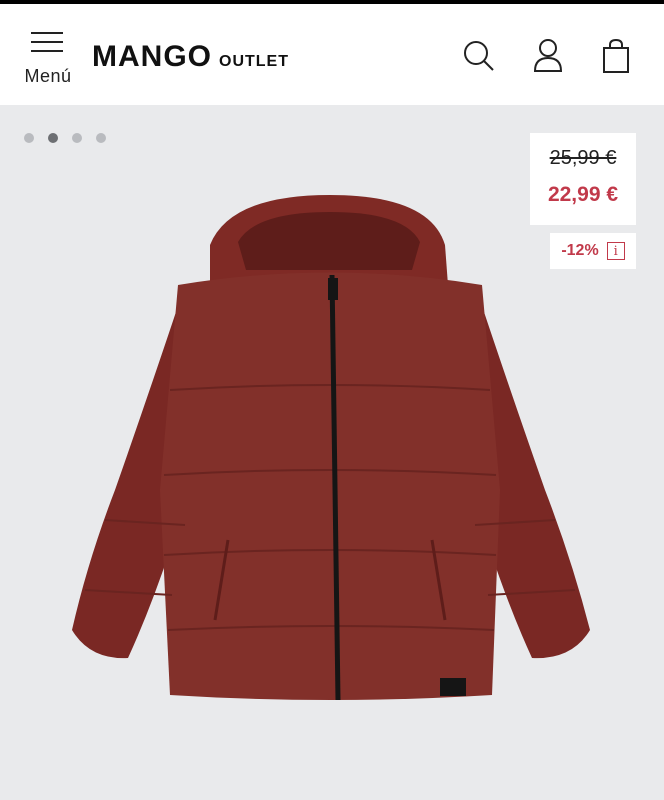  I want to click on user-icon, so click(548, 55).